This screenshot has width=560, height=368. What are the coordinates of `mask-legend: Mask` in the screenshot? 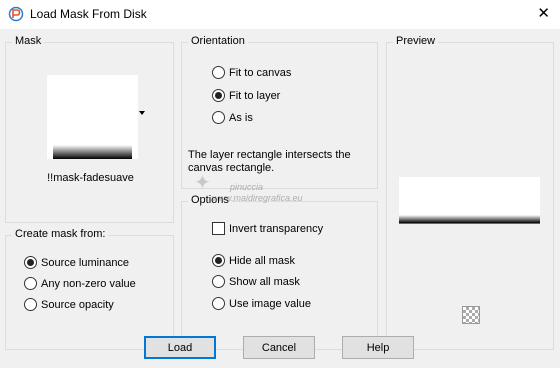 It's located at (28, 41).